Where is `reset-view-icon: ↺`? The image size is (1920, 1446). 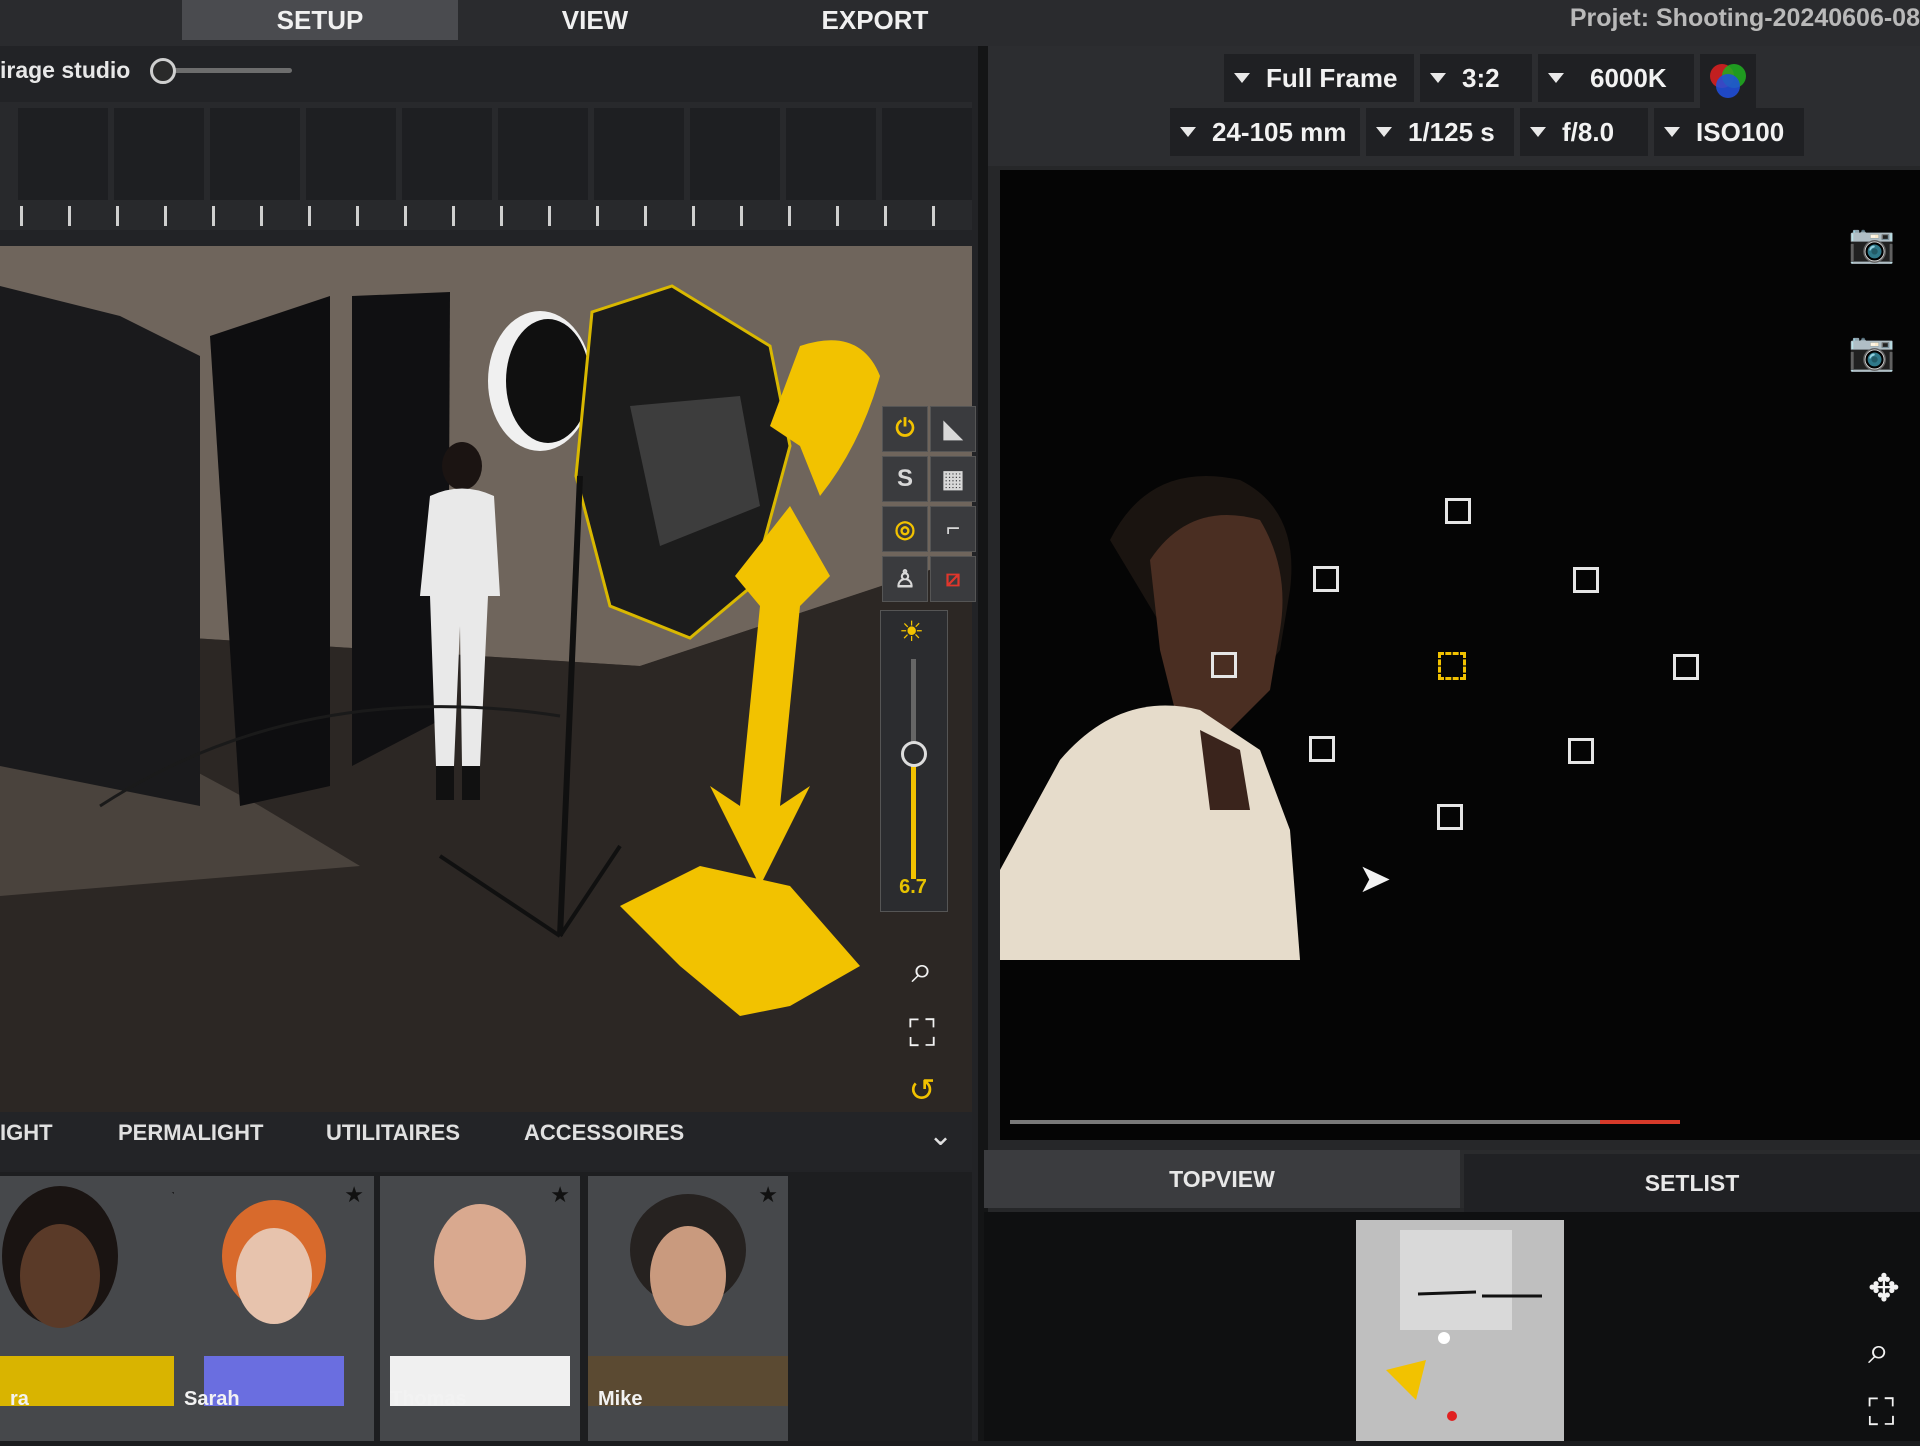
reset-view-icon: ↺ is located at coordinates (922, 1090).